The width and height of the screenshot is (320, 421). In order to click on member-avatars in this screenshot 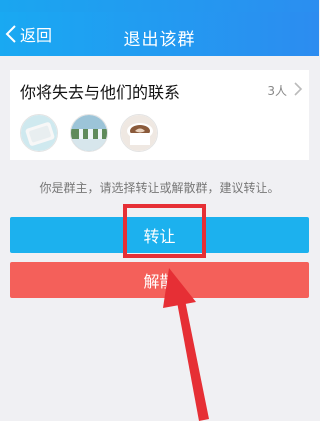, I will do `click(89, 133)`.